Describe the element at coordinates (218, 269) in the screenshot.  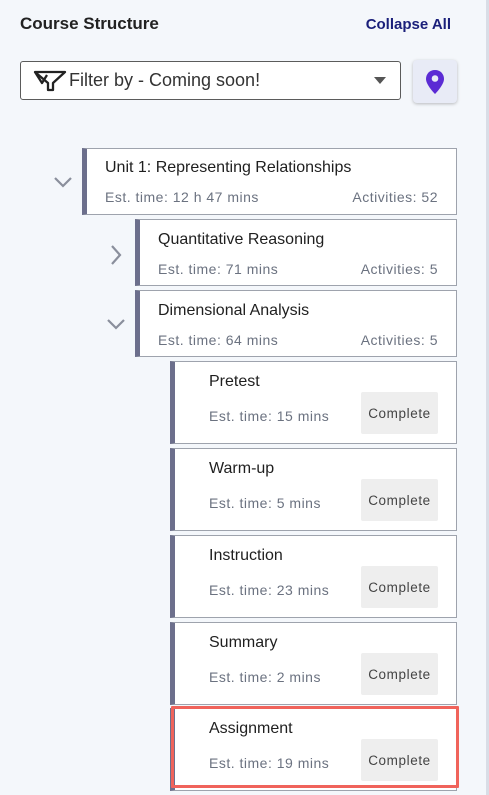
I see `lesson-est-time: Est. time: 71 mins` at that location.